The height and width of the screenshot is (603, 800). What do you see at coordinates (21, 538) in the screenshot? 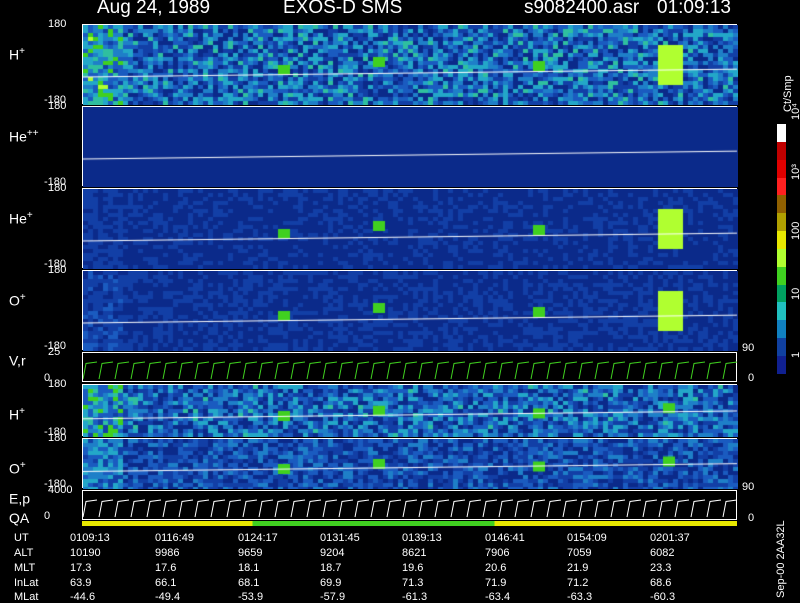
I see `table-row-label: UT` at bounding box center [21, 538].